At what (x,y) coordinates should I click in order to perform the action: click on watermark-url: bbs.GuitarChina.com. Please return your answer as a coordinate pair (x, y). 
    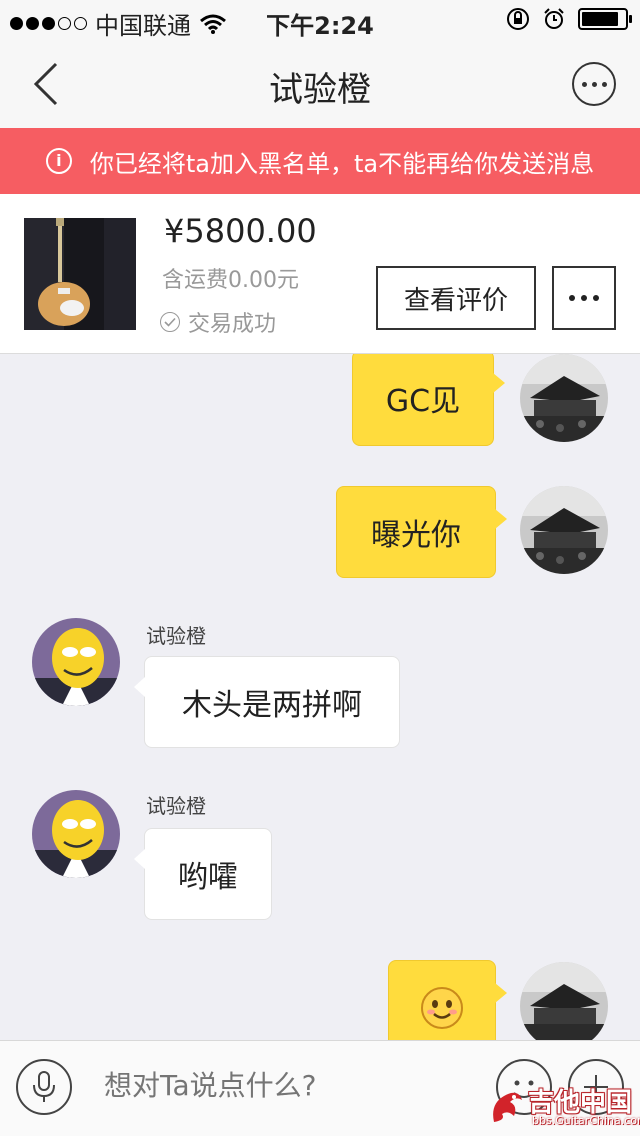
    Looking at the image, I should click on (586, 1120).